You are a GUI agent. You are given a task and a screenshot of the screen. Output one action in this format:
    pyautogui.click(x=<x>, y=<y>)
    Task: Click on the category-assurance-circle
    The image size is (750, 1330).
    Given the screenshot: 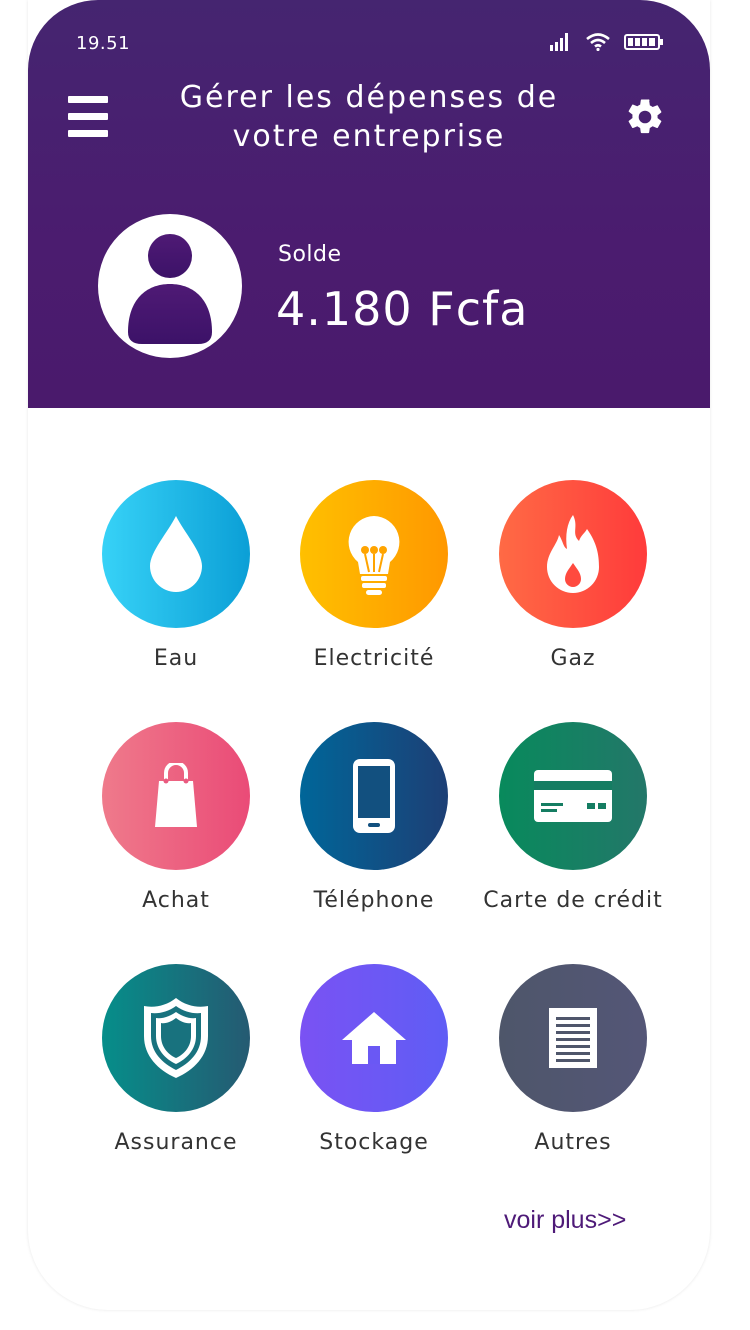 What is the action you would take?
    pyautogui.click(x=176, y=1038)
    